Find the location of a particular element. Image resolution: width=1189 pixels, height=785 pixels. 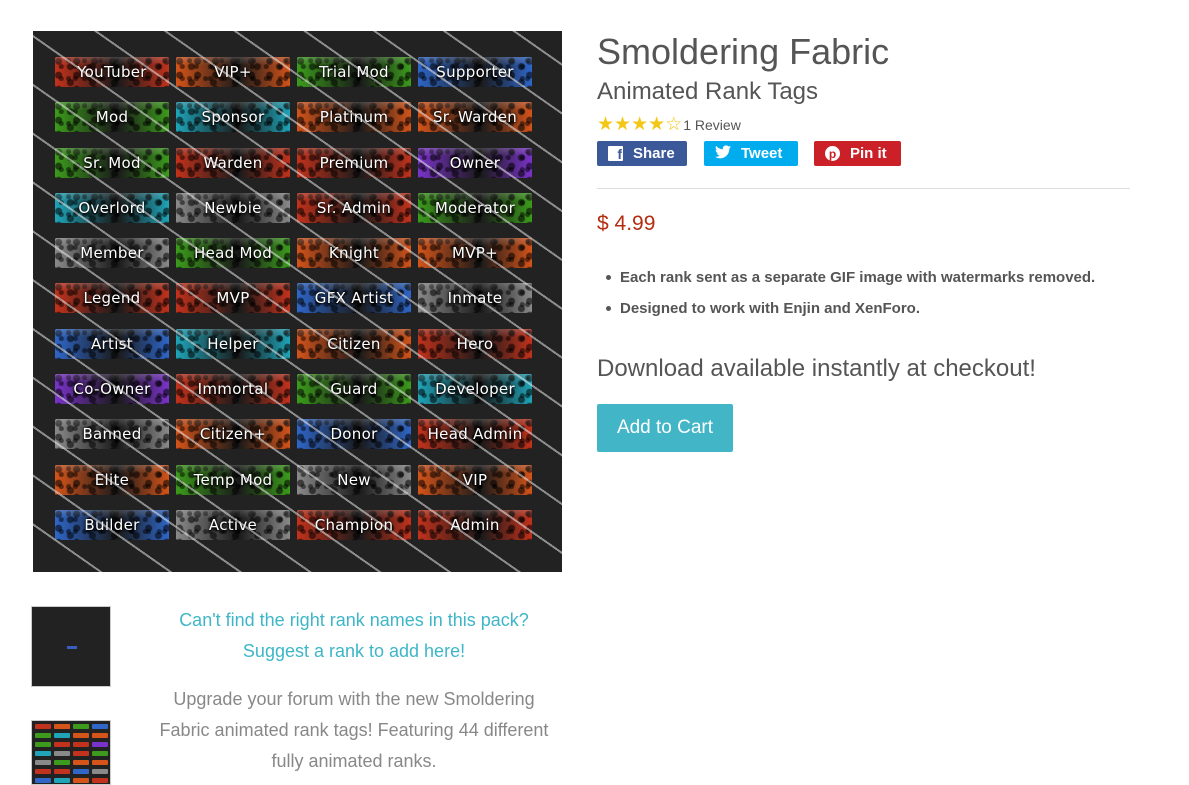

product-title: Smoldering Fabric is located at coordinates (743, 51).